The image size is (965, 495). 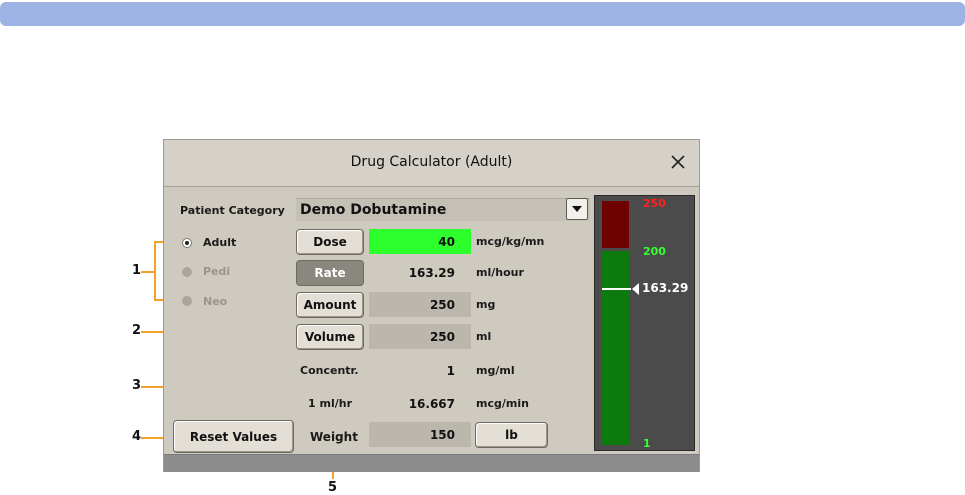 What do you see at coordinates (495, 370) in the screenshot?
I see `concentration-unit: mg/ml` at bounding box center [495, 370].